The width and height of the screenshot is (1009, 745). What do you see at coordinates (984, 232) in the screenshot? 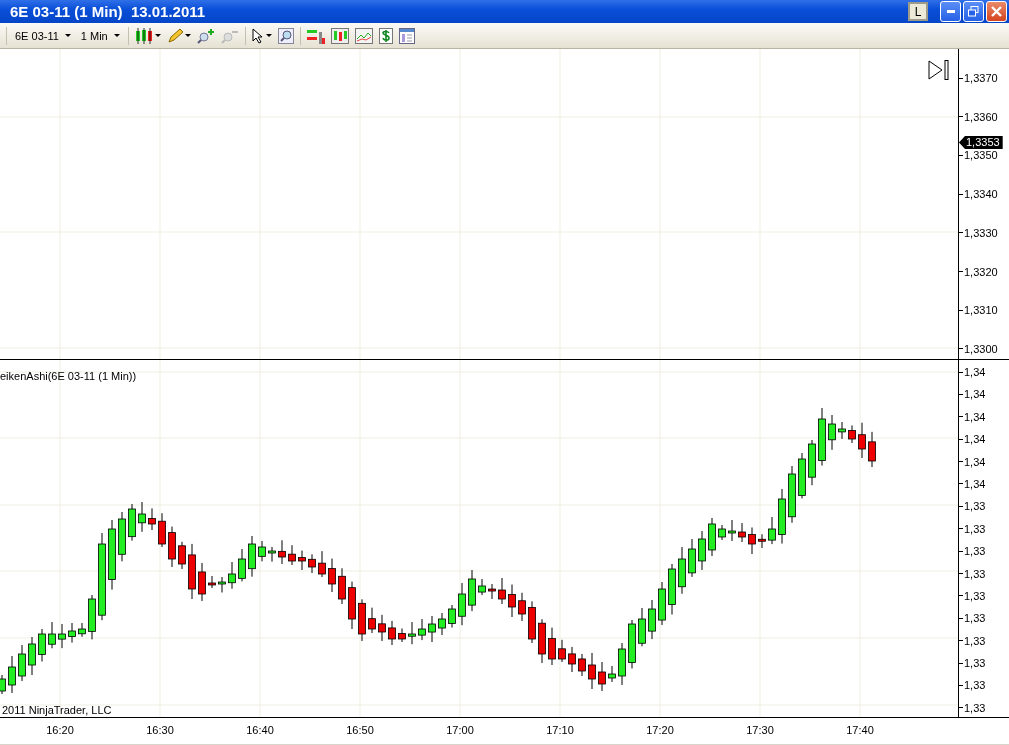
I see `price-tick-label: 1,3330` at bounding box center [984, 232].